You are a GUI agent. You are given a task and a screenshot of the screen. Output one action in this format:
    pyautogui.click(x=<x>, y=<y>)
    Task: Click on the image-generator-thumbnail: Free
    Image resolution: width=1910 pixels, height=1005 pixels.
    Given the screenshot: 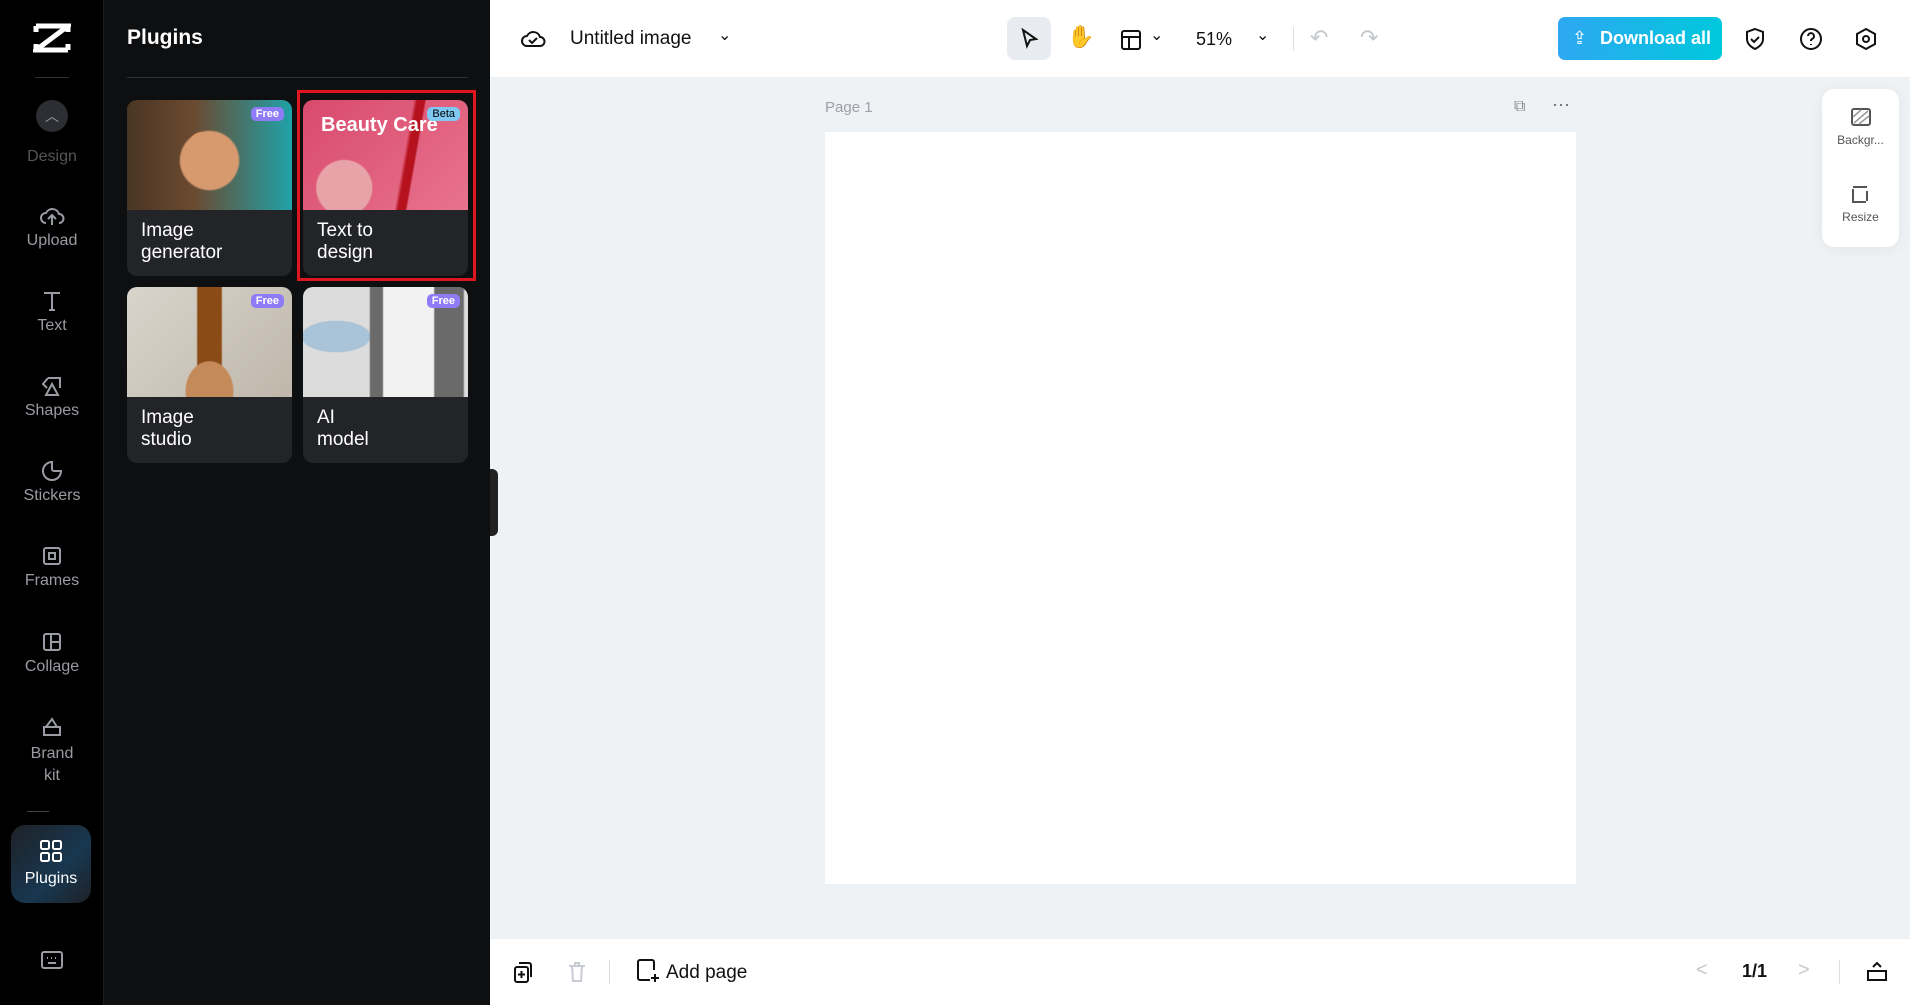 What is the action you would take?
    pyautogui.click(x=209, y=155)
    